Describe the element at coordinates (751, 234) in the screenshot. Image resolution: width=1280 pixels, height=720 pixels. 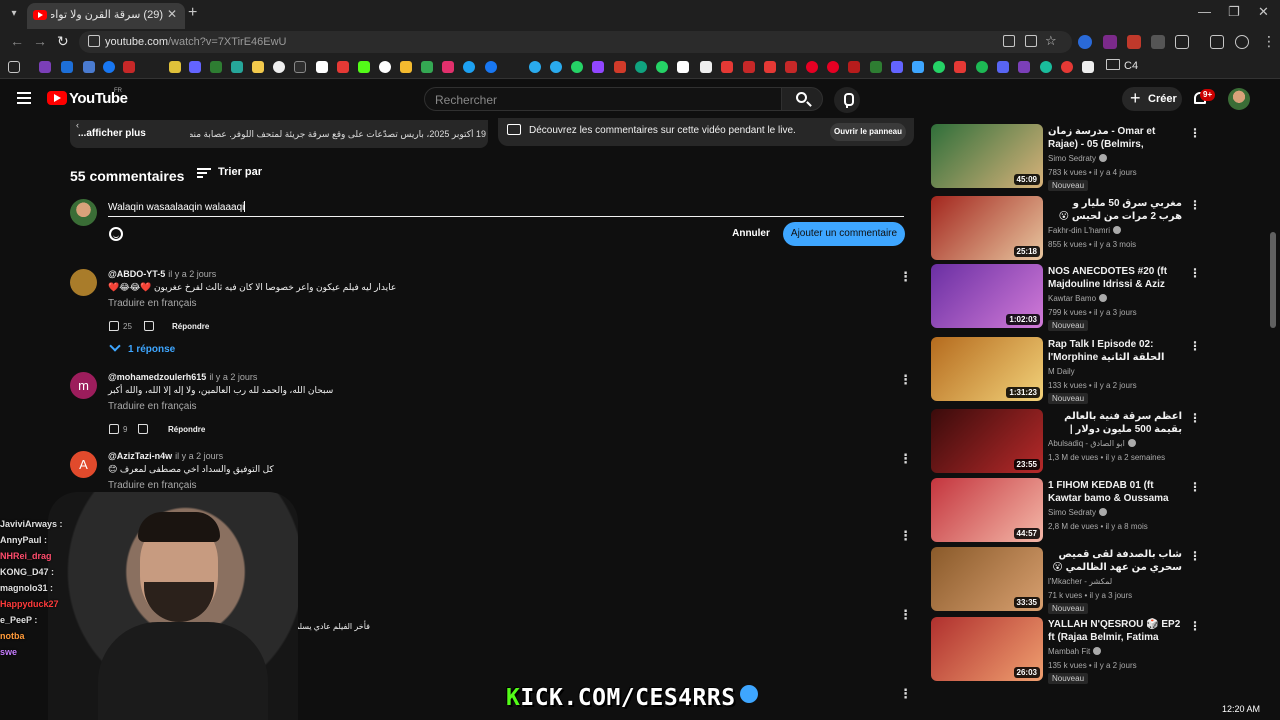
I see `cancel-button: Annuler` at that location.